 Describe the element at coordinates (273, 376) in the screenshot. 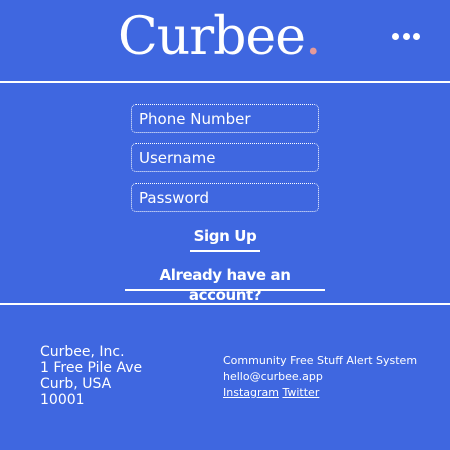

I see `contact-email: hello@curbee.app` at that location.